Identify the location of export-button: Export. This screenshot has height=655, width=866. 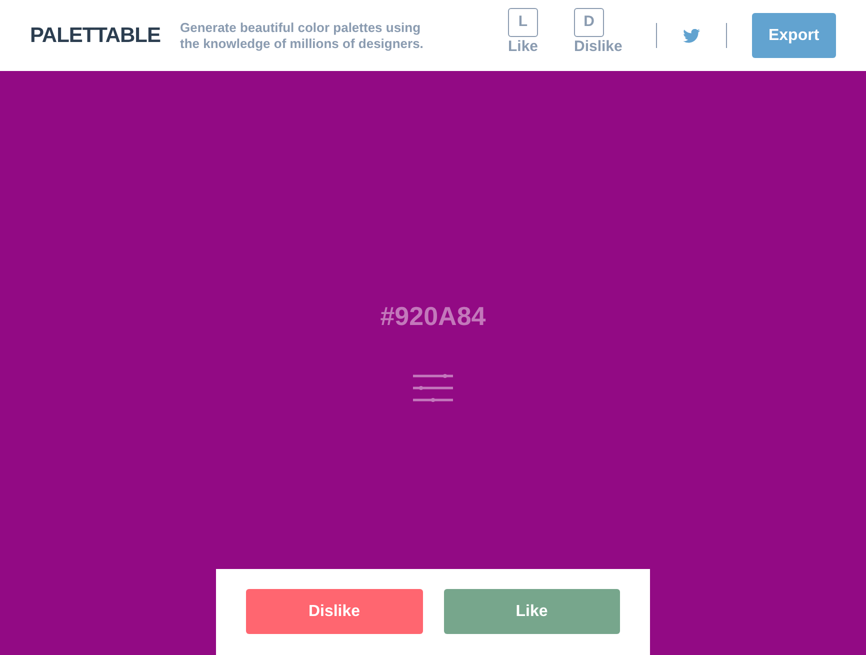
(794, 35).